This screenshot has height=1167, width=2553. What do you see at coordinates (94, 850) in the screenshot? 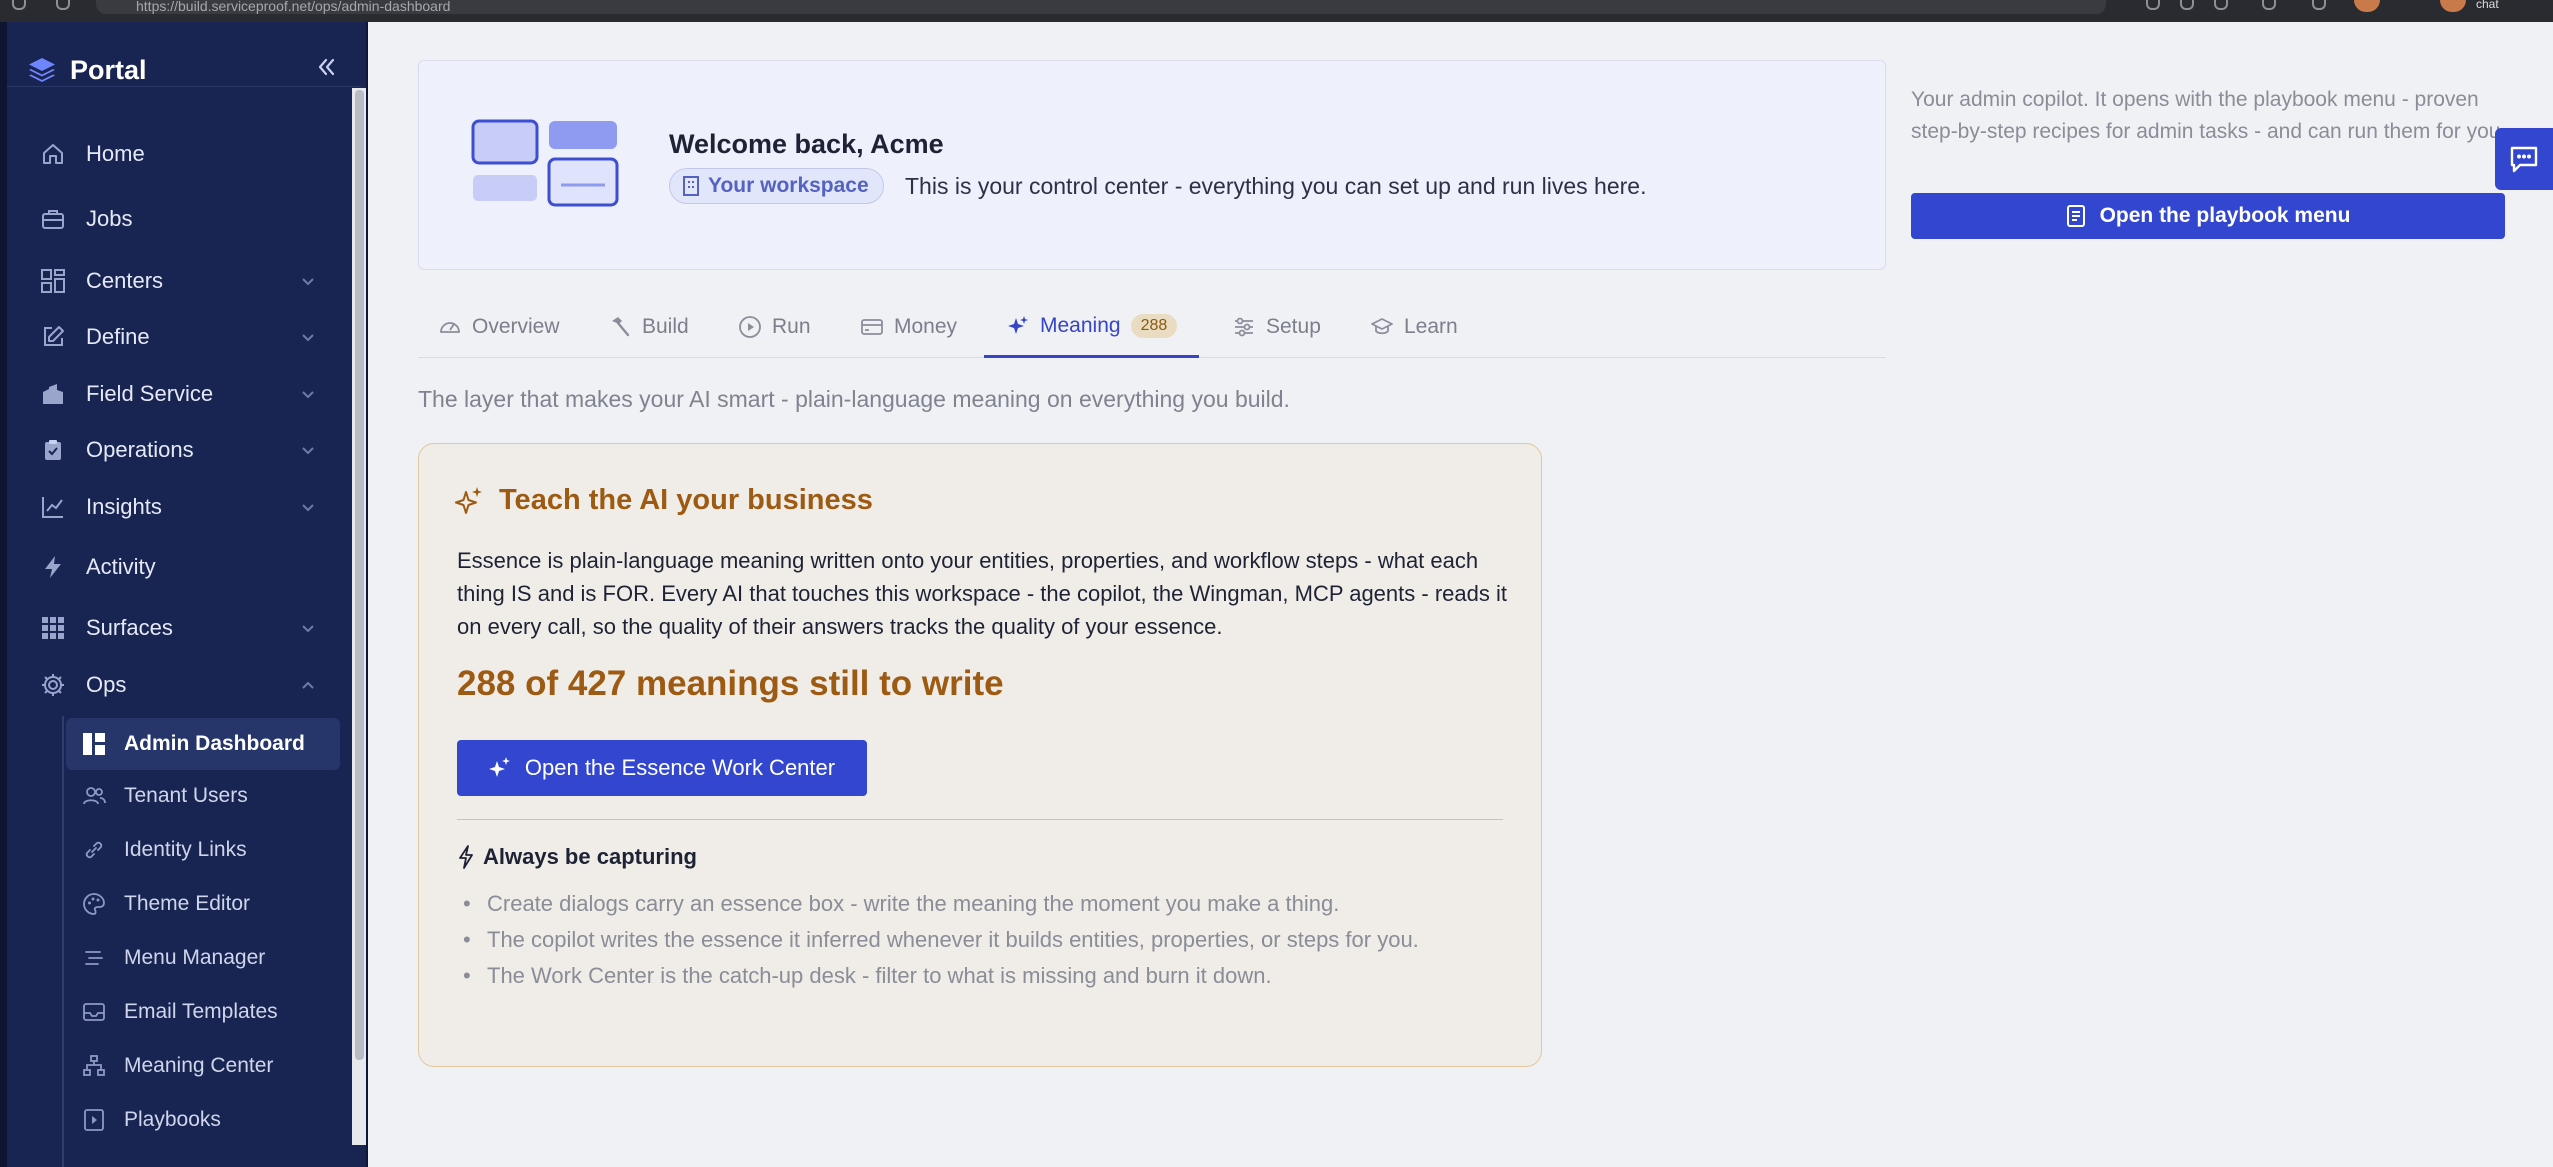
I see `link-icon` at bounding box center [94, 850].